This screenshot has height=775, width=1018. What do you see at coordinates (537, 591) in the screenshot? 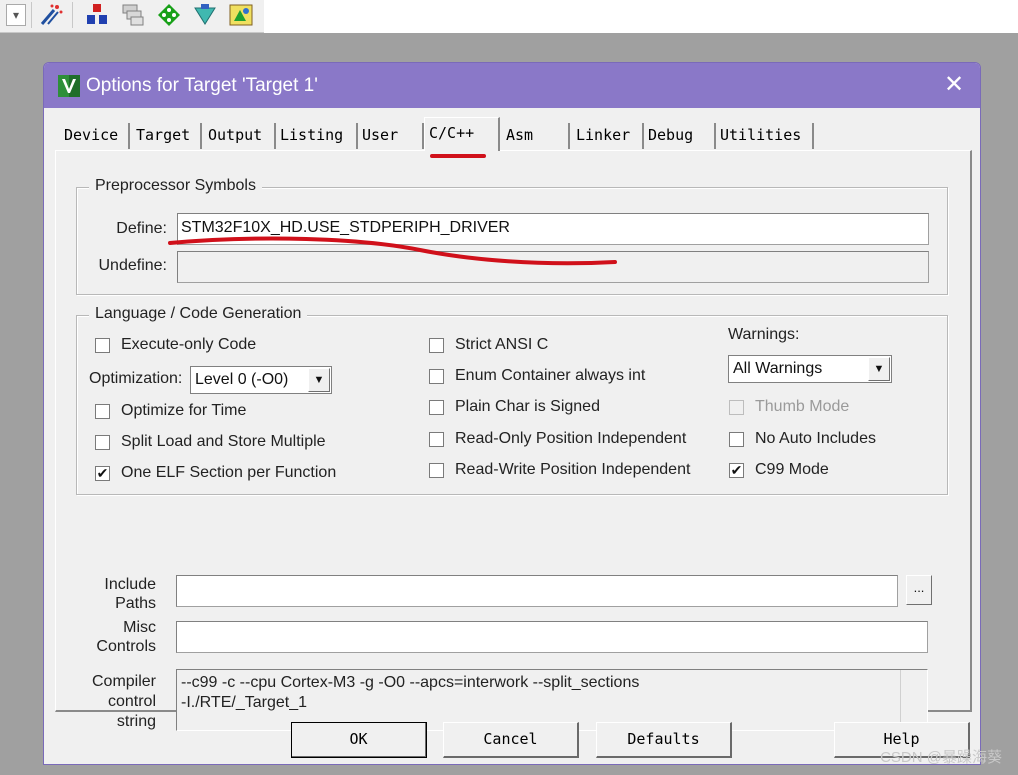
I see `include-paths-input` at bounding box center [537, 591].